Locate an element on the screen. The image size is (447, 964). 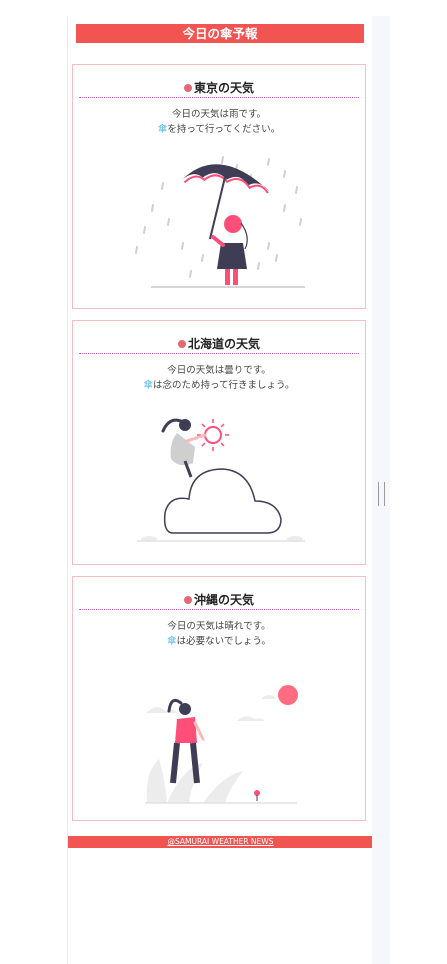
umbrella-advice: 傘は念のため持って行きましょう。 is located at coordinates (219, 385).